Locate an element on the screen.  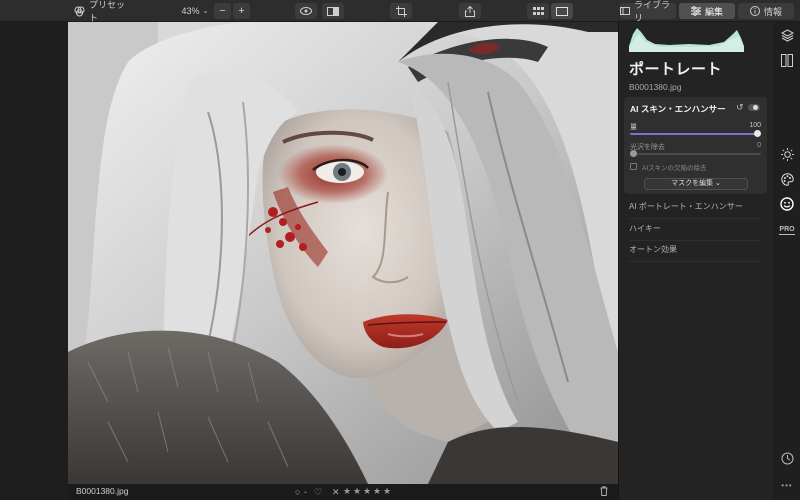
trash-icon is located at coordinates (604, 492).